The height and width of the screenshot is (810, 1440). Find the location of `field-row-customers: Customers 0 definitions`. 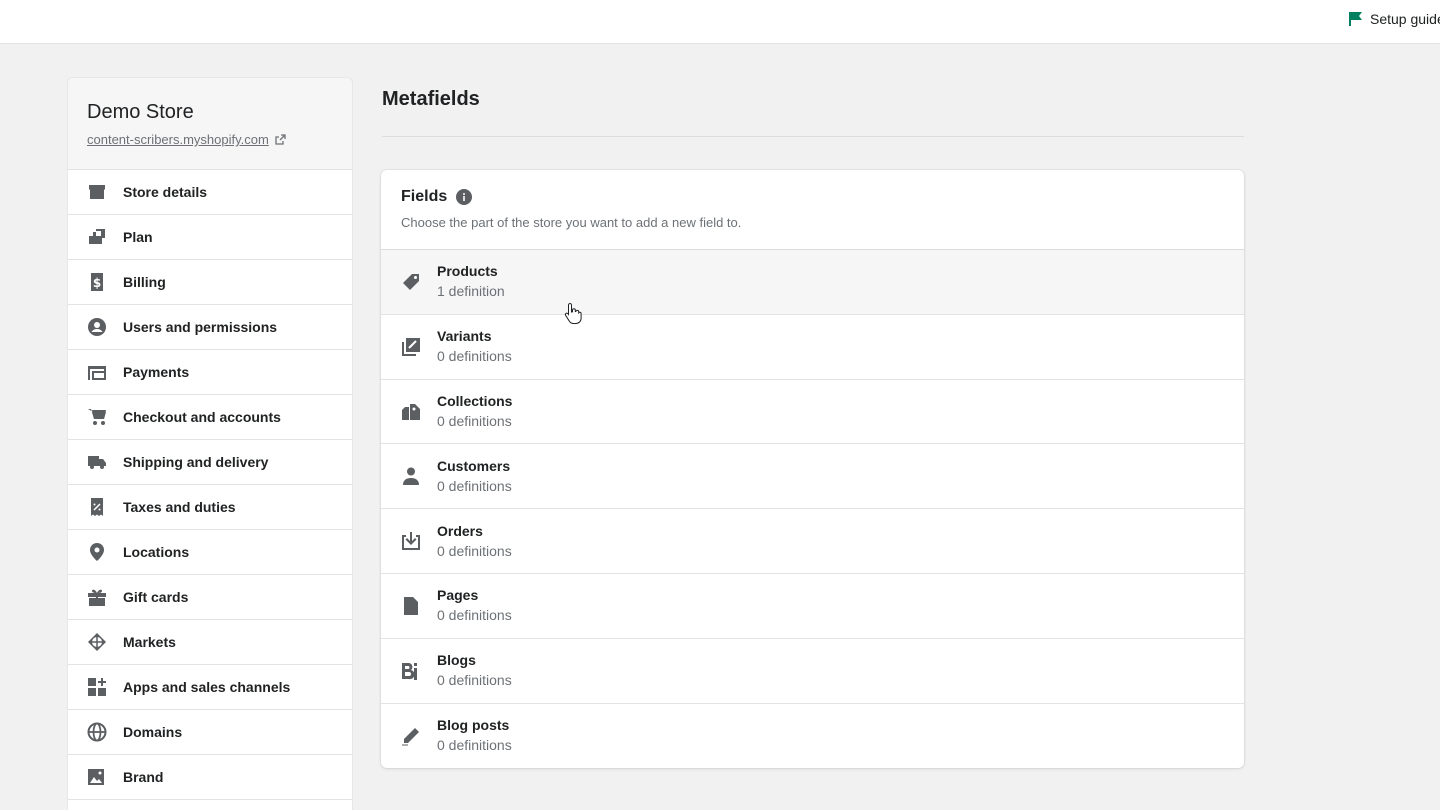

field-row-customers: Customers 0 definitions is located at coordinates (812, 477).